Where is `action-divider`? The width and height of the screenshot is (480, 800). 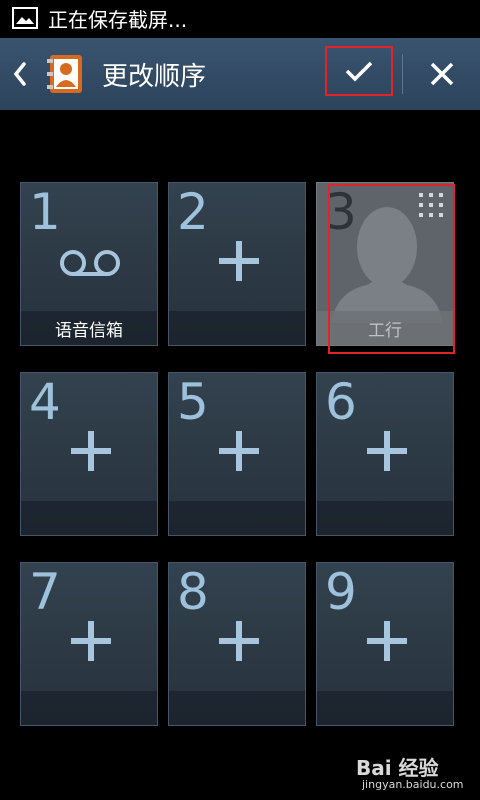
action-divider is located at coordinates (402, 74).